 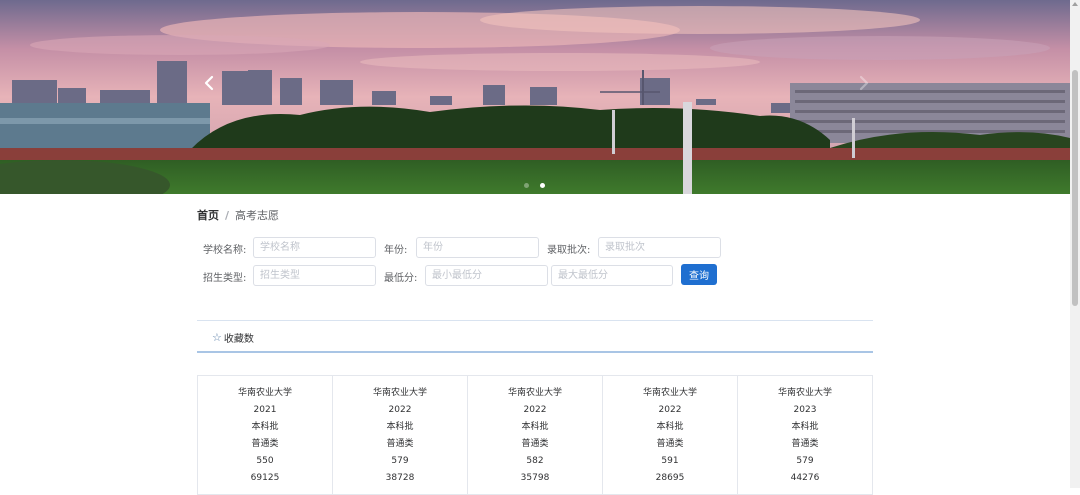 I want to click on enroll-type-label: 招生类型:, so click(x=225, y=278).